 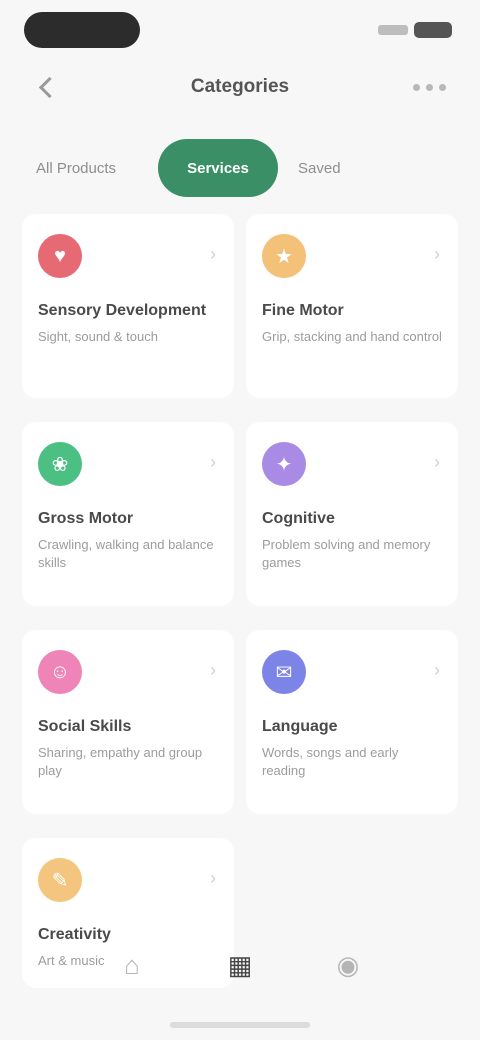 I want to click on signal-icon, so click(x=393, y=30).